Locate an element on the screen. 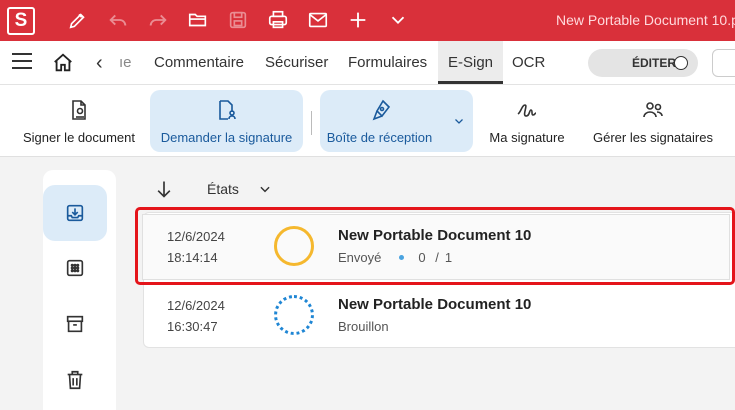 The width and height of the screenshot is (735, 410). selected-row-bg is located at coordinates (436, 247).